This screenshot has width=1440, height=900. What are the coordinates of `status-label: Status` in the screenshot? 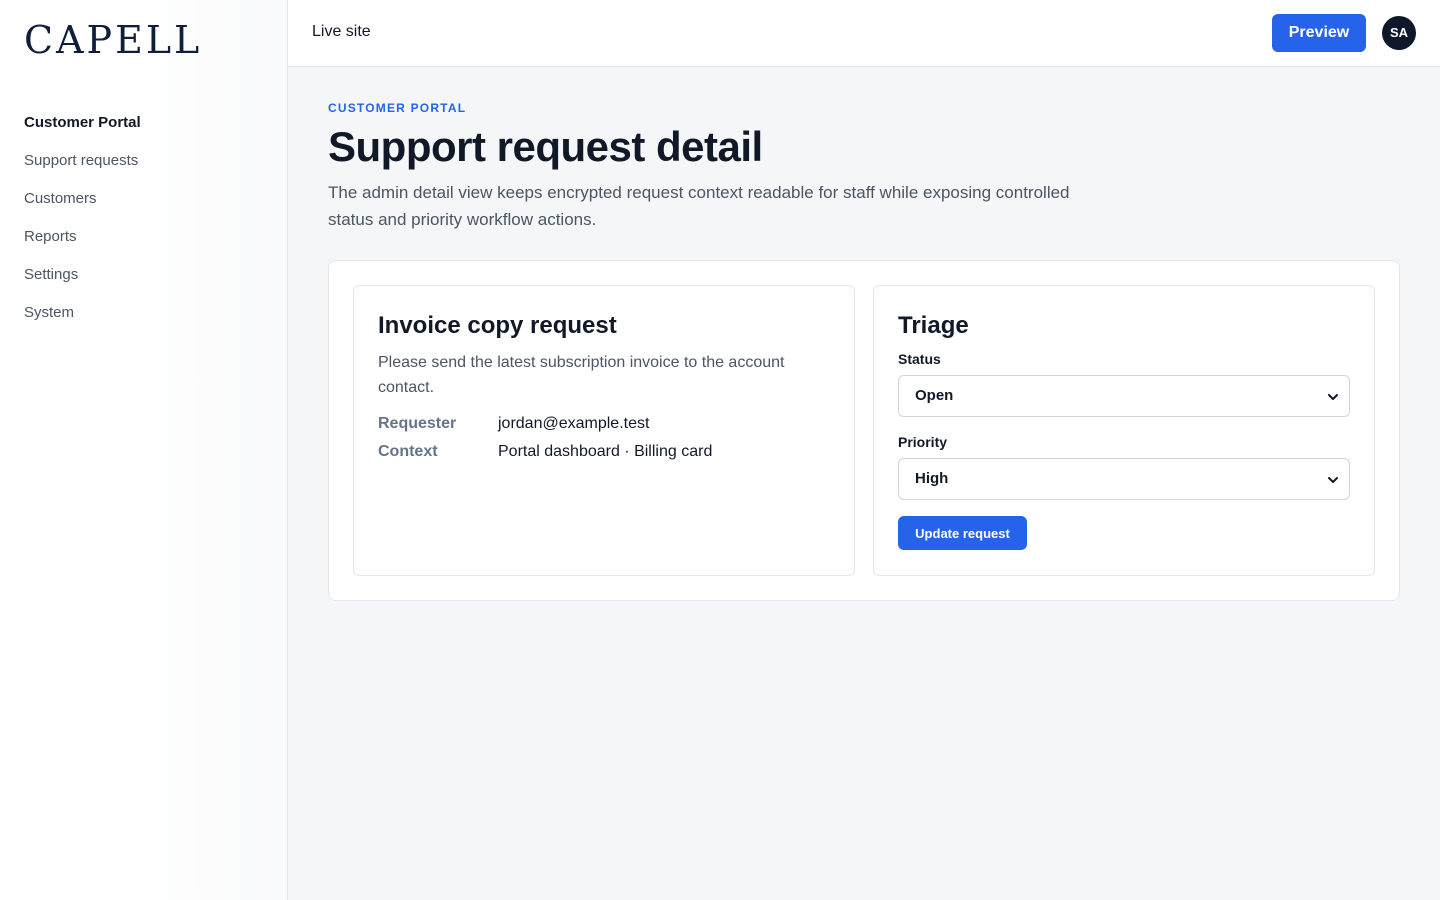 It's located at (919, 359).